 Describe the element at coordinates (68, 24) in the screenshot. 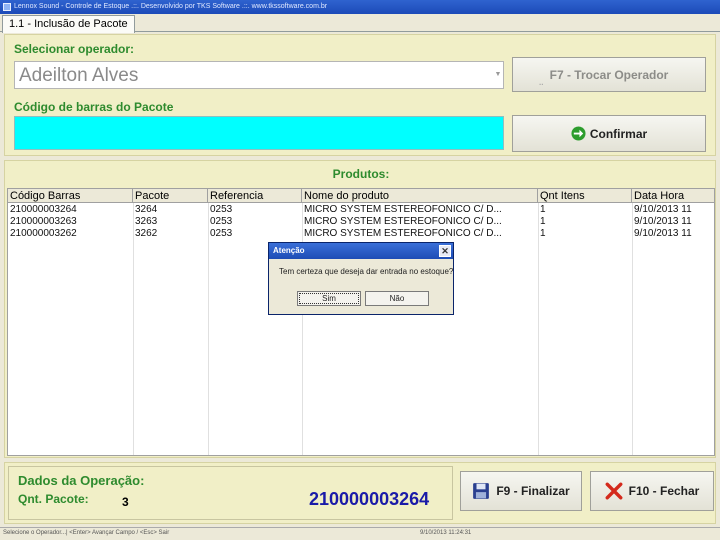

I see `tab-inclusao-pacote: 1.1 - Inclusão de Pacote` at that location.